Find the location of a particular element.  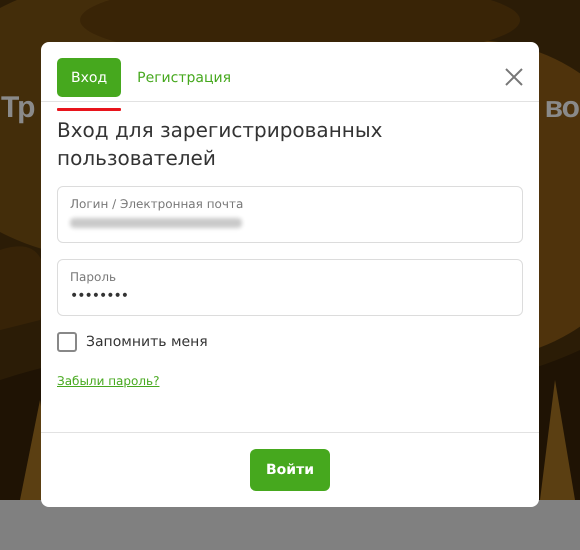

checkbox-label: Запомнить меня is located at coordinates (147, 342).